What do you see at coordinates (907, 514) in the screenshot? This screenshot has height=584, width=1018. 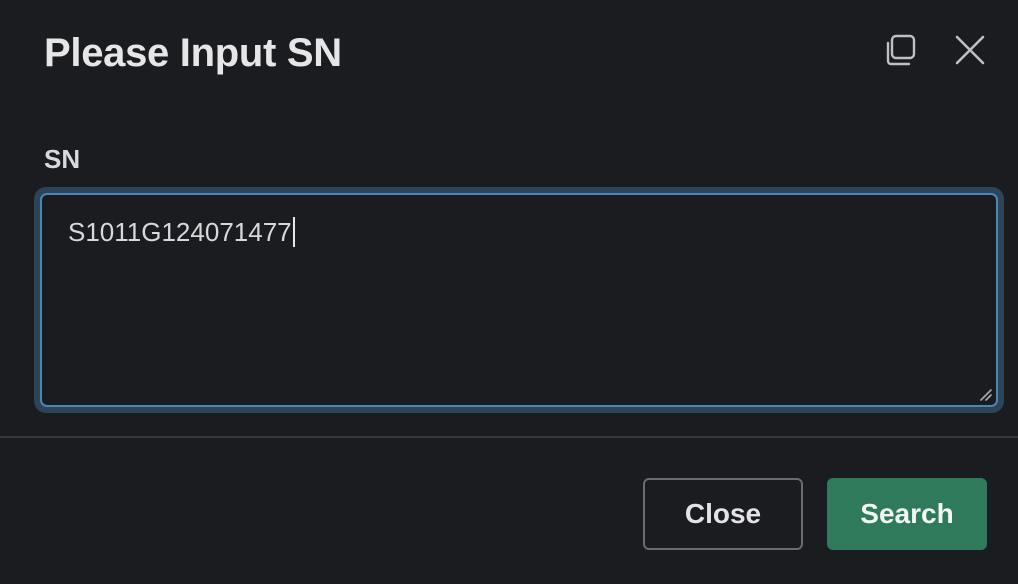 I see `search-button: Search` at bounding box center [907, 514].